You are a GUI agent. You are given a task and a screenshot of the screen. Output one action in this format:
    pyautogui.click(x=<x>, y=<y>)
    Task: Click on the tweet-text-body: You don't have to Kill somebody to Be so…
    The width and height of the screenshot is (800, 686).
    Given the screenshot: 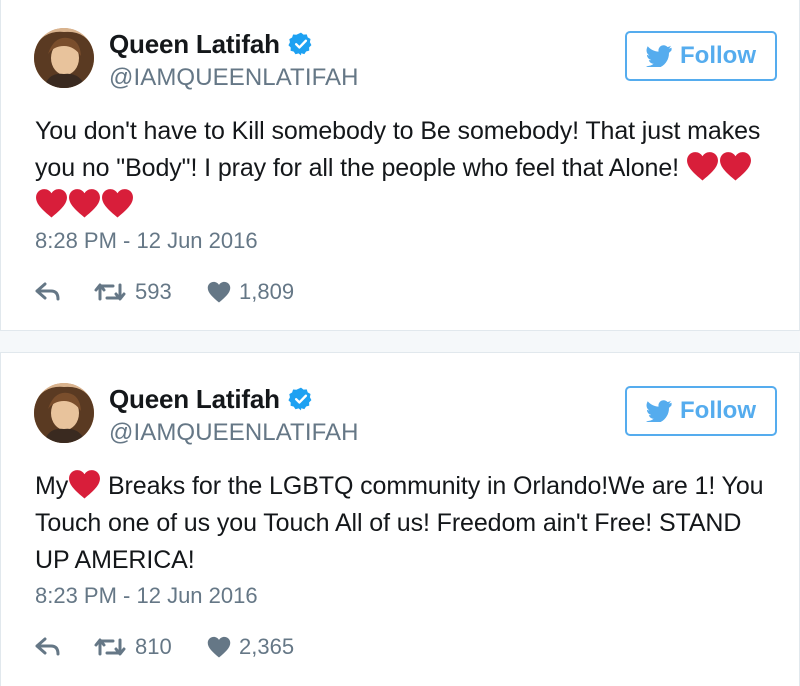 What is the action you would take?
    pyautogui.click(x=398, y=149)
    